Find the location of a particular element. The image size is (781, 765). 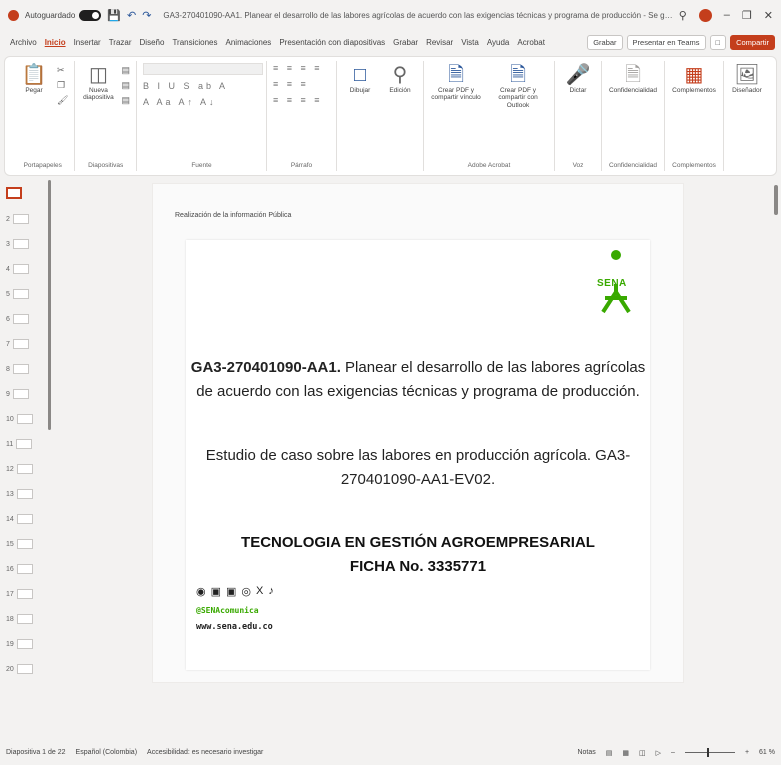

designer-button: 🖼 Diseñador is located at coordinates (747, 116).